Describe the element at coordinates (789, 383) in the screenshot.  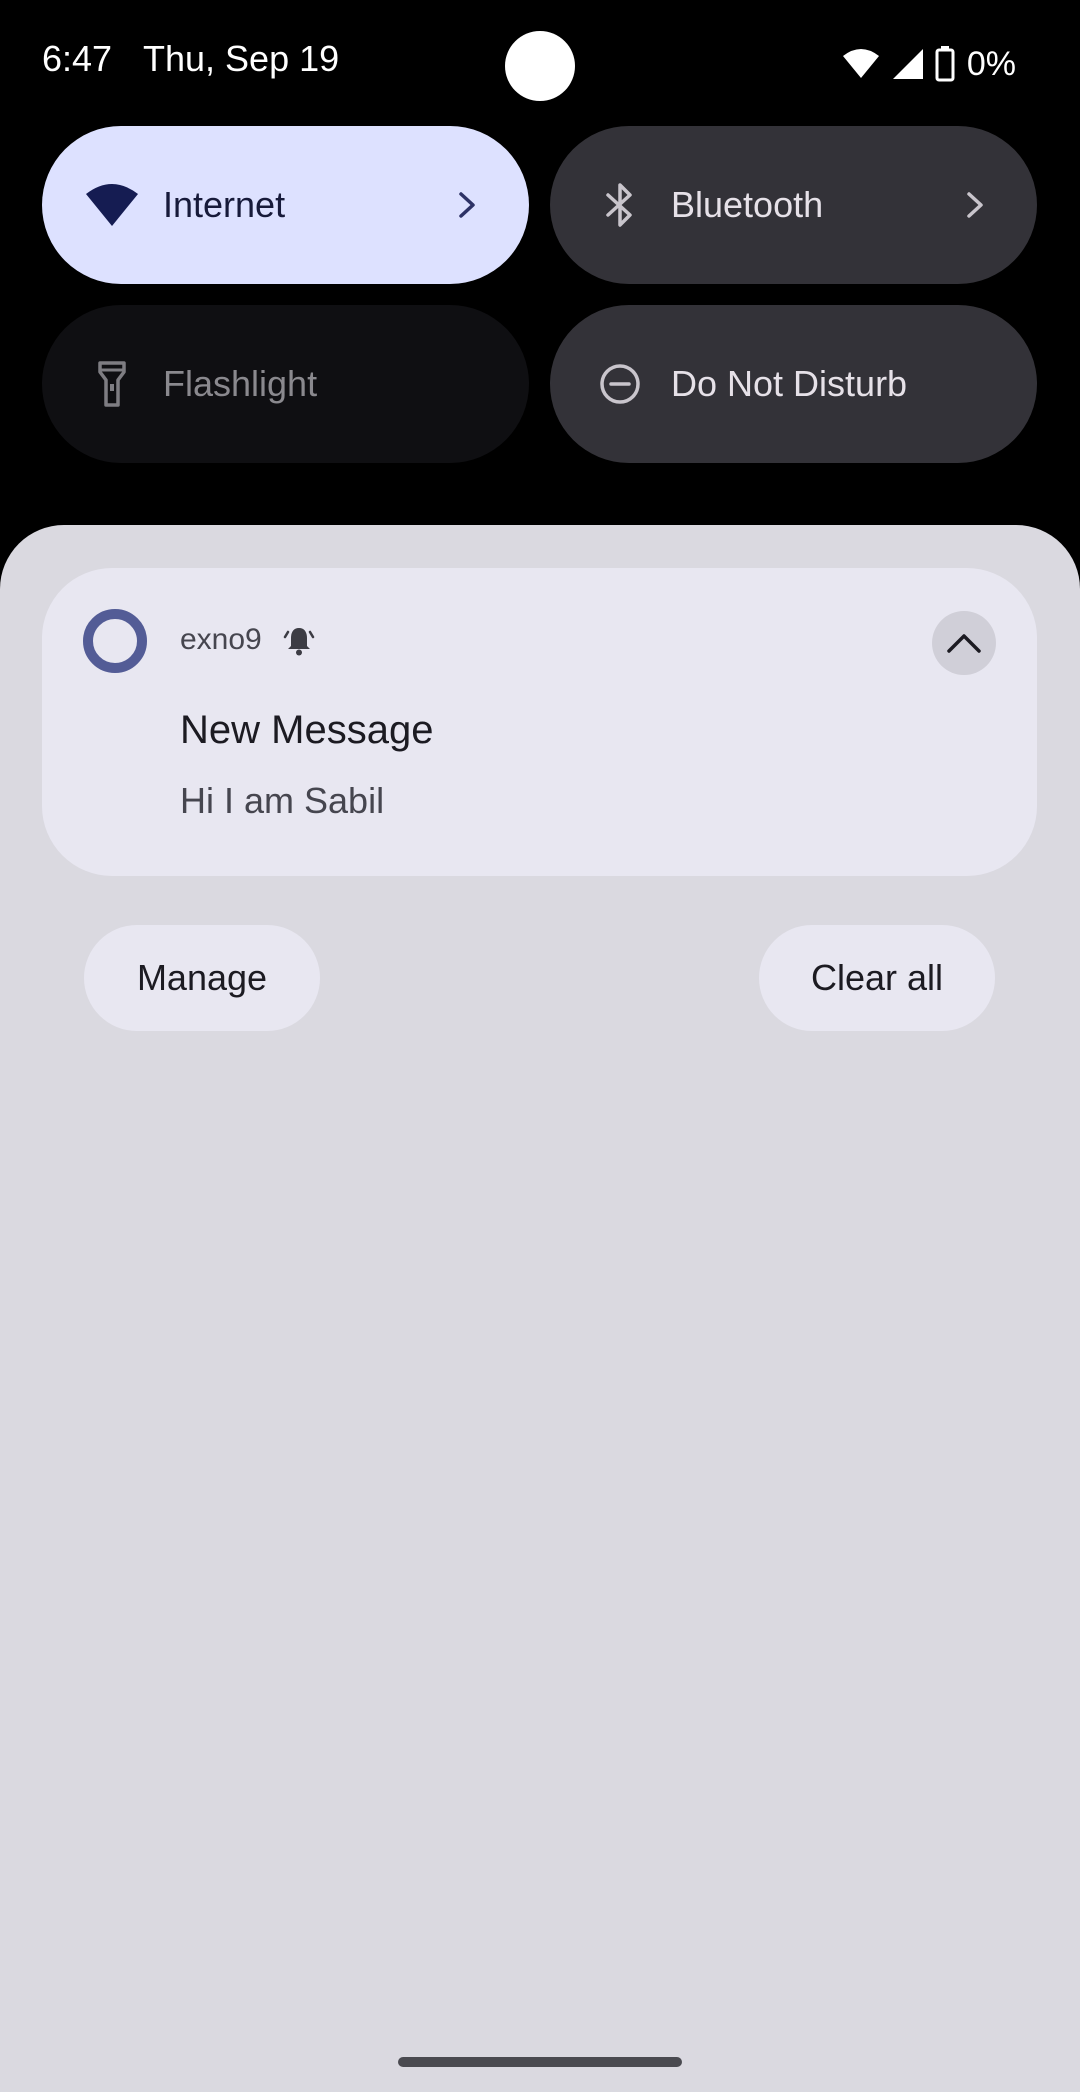
I see `tile-do-not-disturb-label: Do Not Disturb` at that location.